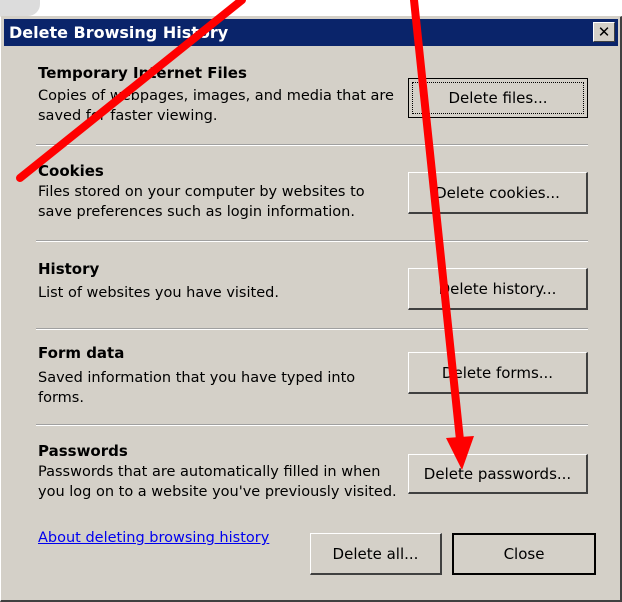  I want to click on arrow-head-down, so click(460, 453).